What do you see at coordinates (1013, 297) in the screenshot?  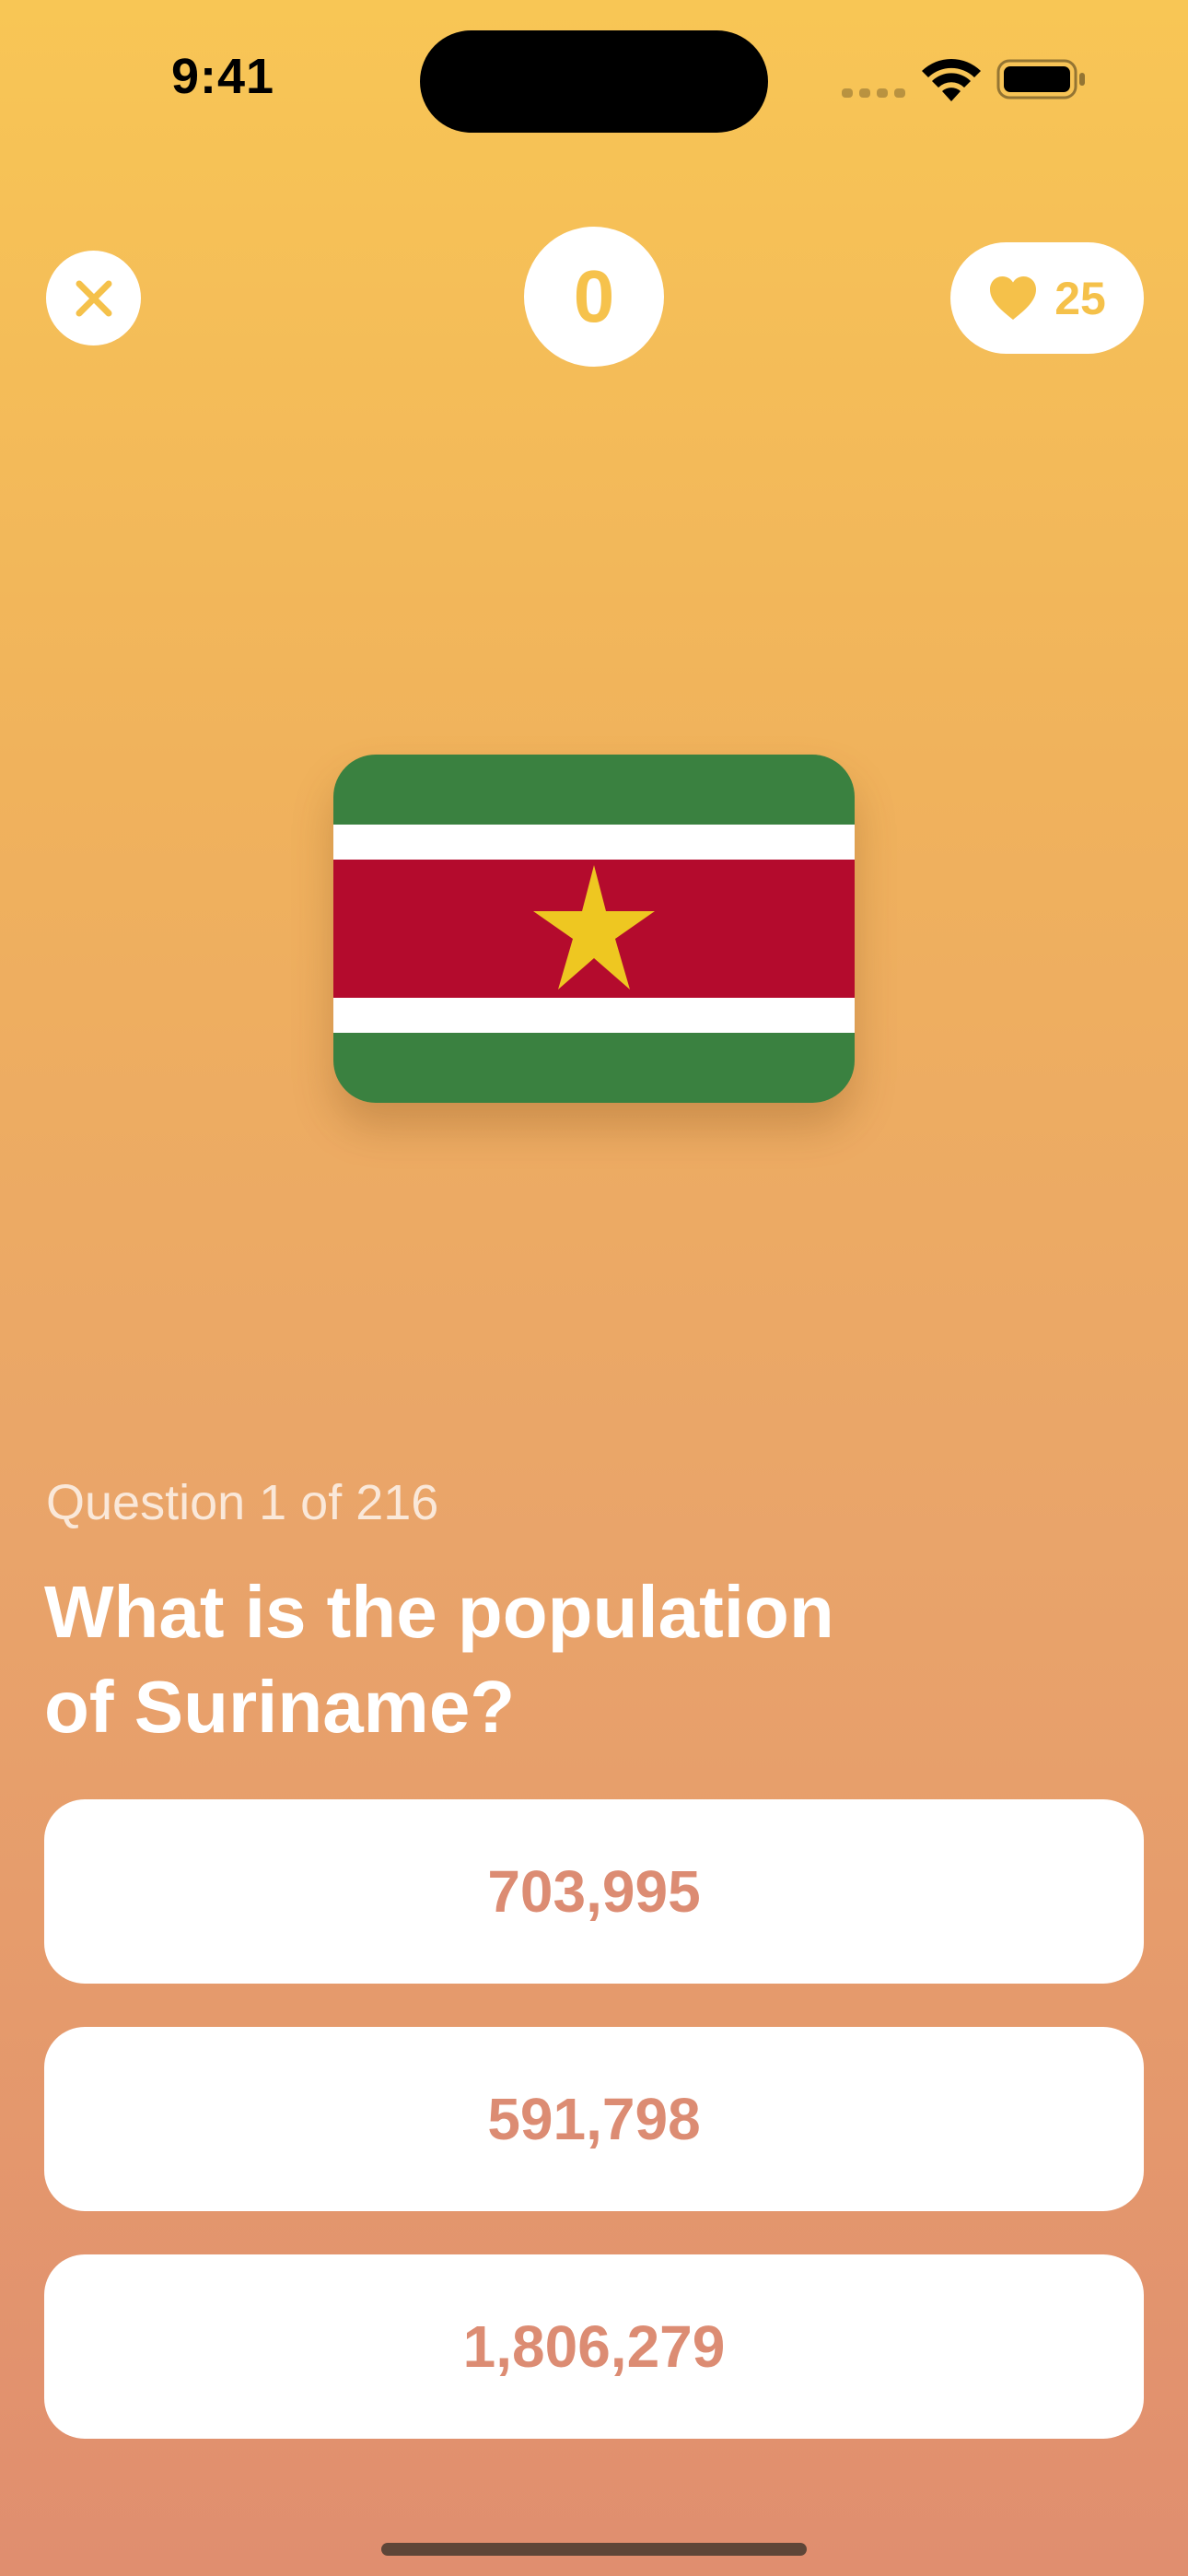 I see `heart-icon` at bounding box center [1013, 297].